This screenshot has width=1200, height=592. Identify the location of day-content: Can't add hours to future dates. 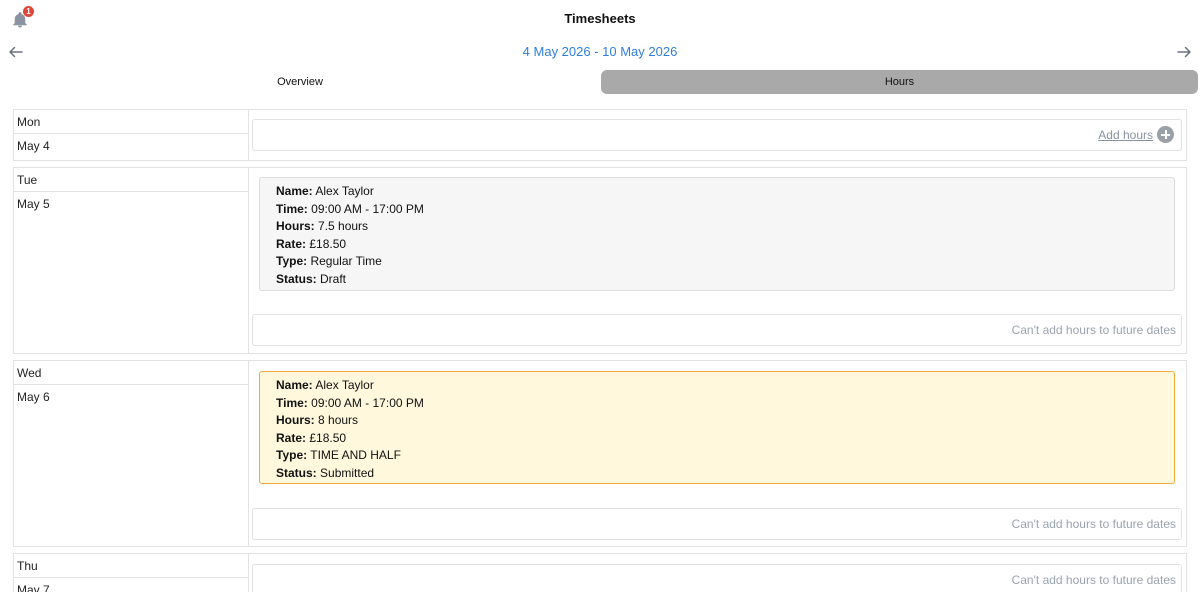
(717, 573).